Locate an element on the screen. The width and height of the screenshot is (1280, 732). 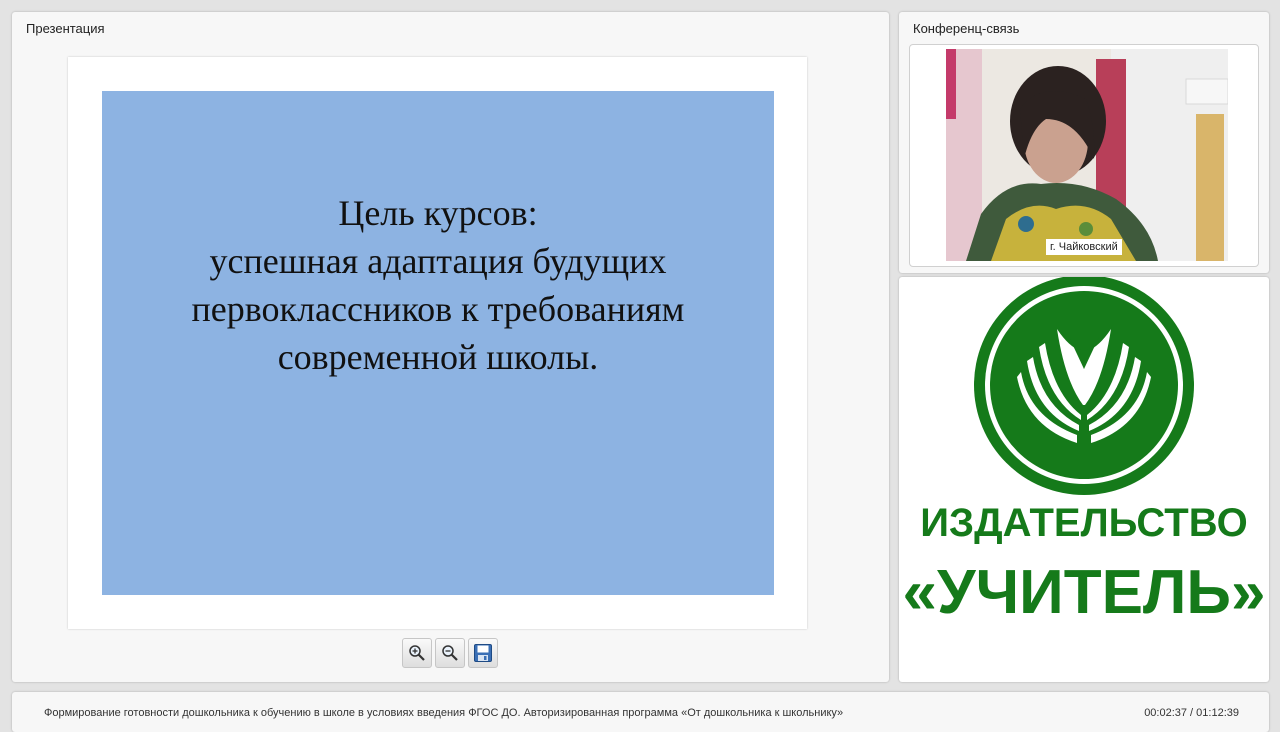
location-label: г. Чайковский is located at coordinates (1084, 247).